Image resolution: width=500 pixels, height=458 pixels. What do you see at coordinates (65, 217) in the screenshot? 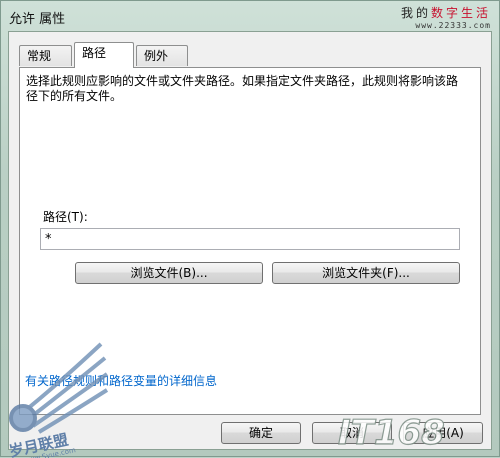
I see `path-label: 路径(T):` at bounding box center [65, 217].